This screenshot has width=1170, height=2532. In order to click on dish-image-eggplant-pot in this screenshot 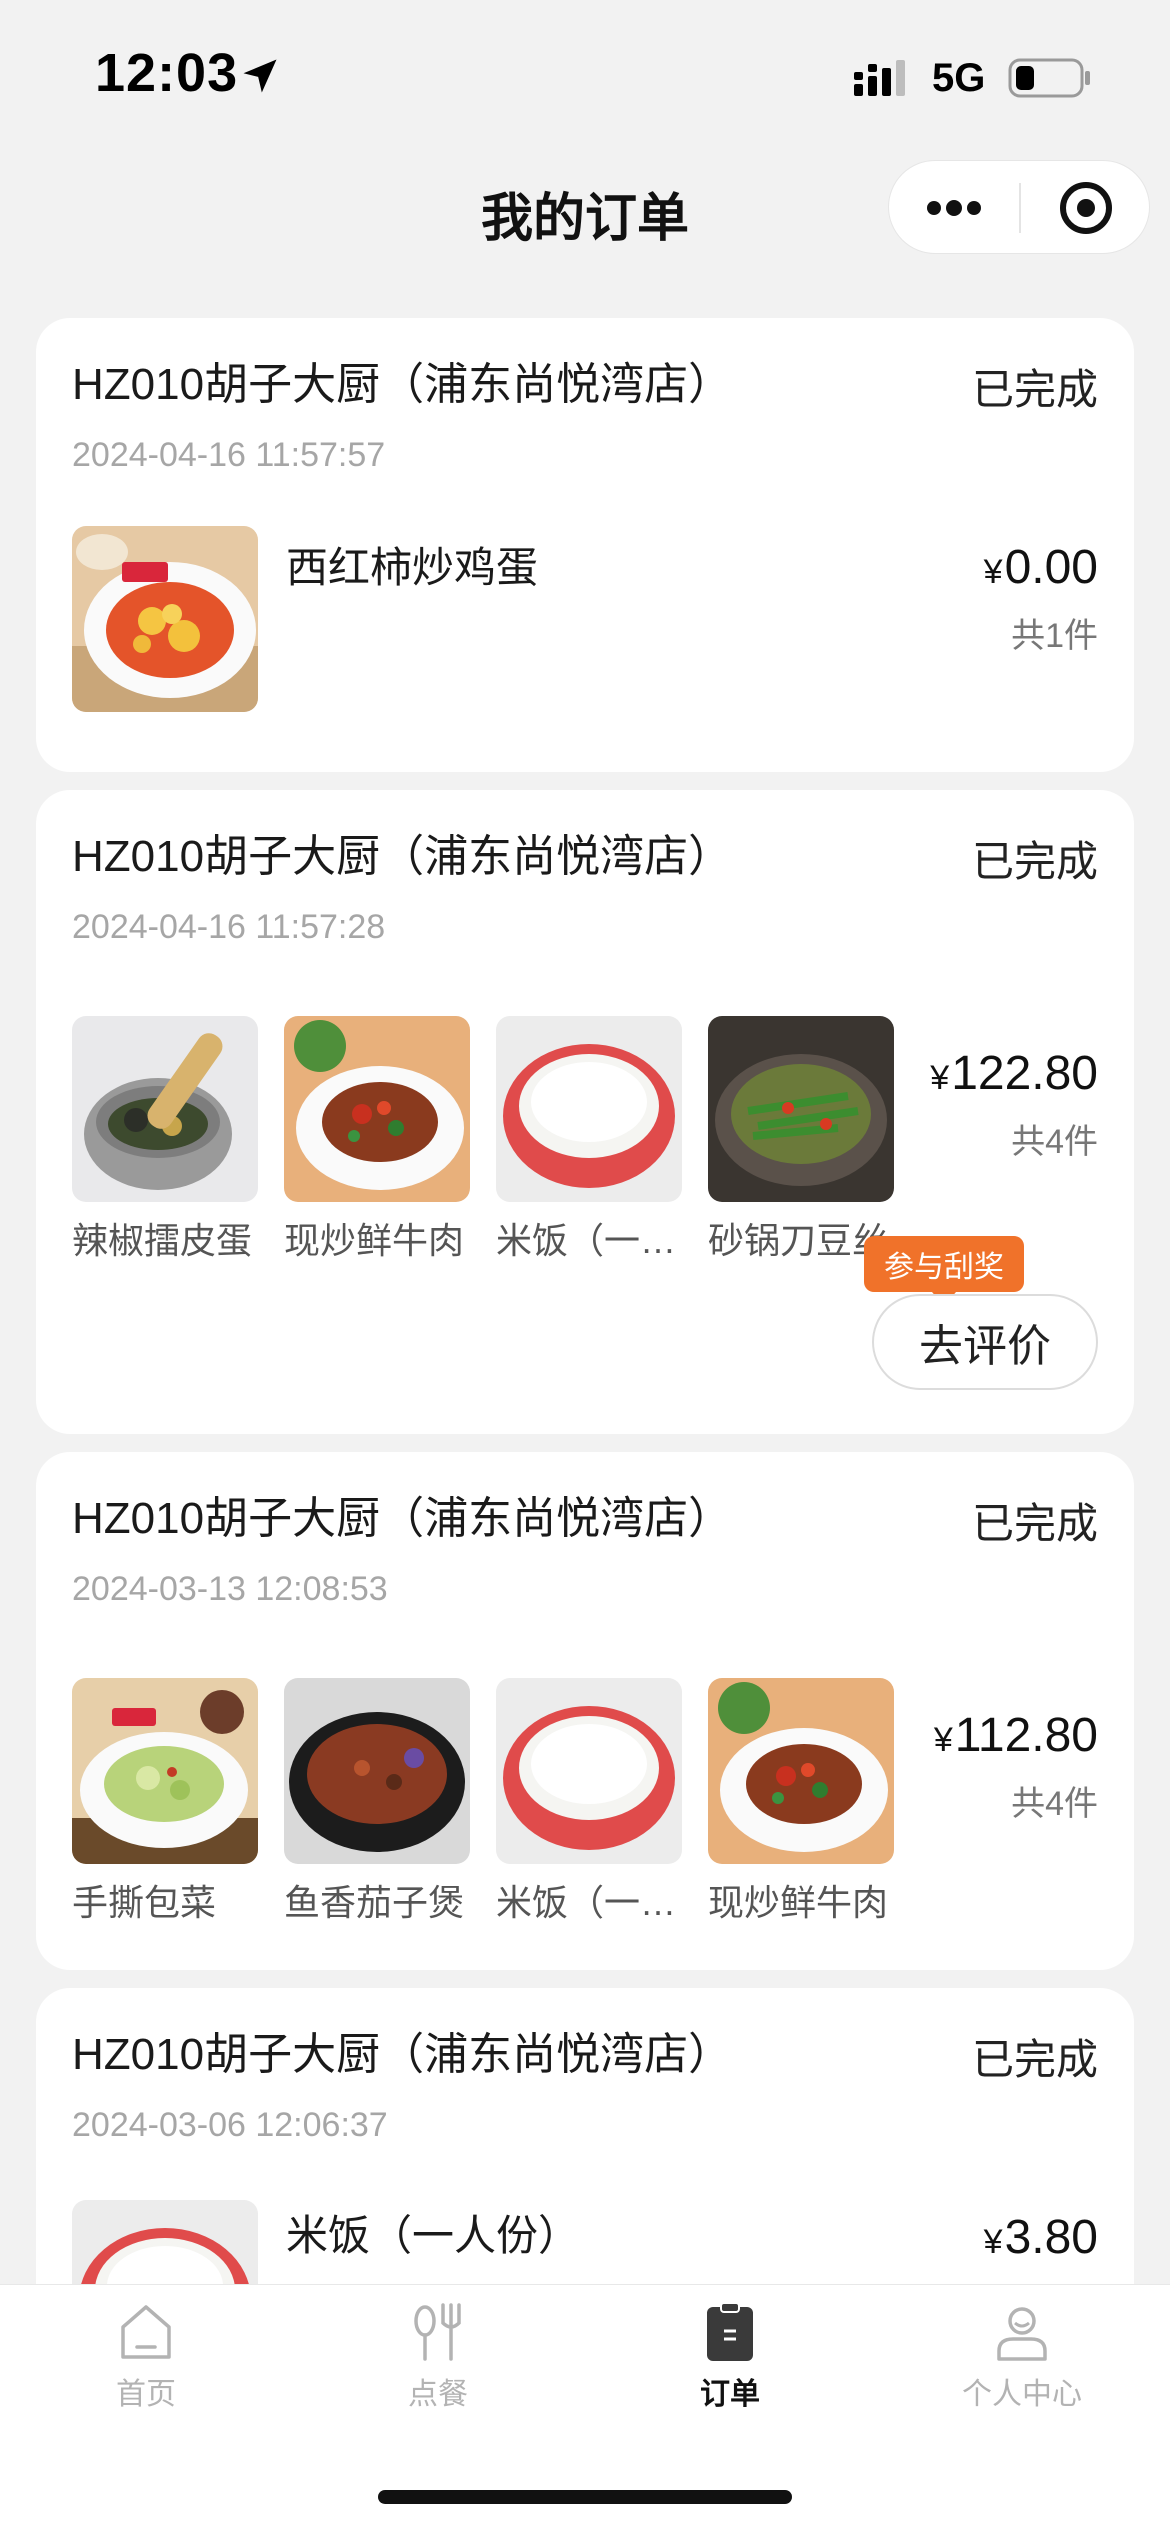, I will do `click(377, 1771)`.